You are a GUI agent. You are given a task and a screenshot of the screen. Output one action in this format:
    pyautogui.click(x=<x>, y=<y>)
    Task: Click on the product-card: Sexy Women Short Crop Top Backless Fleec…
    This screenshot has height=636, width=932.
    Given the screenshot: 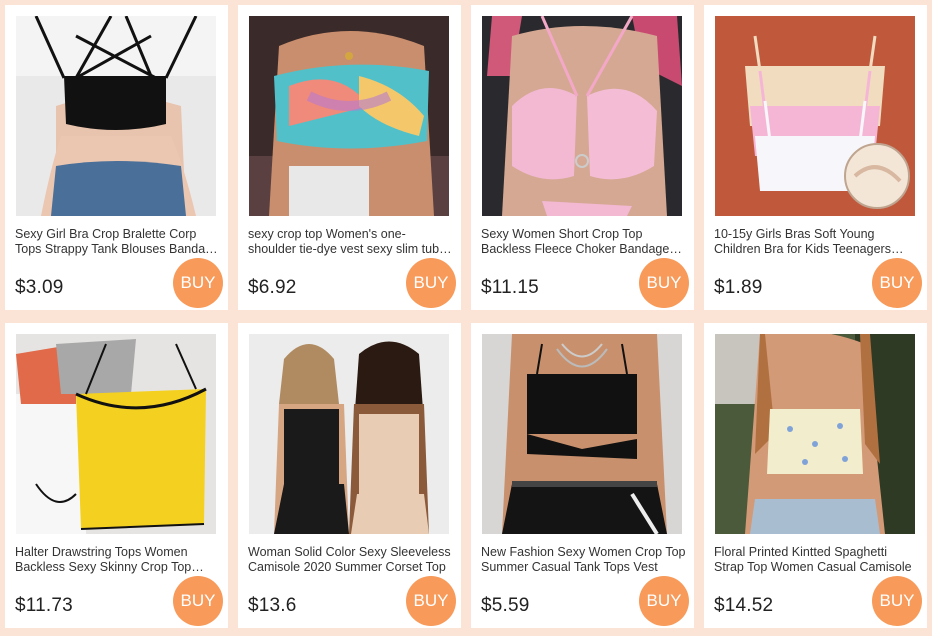 What is the action you would take?
    pyautogui.click(x=582, y=157)
    